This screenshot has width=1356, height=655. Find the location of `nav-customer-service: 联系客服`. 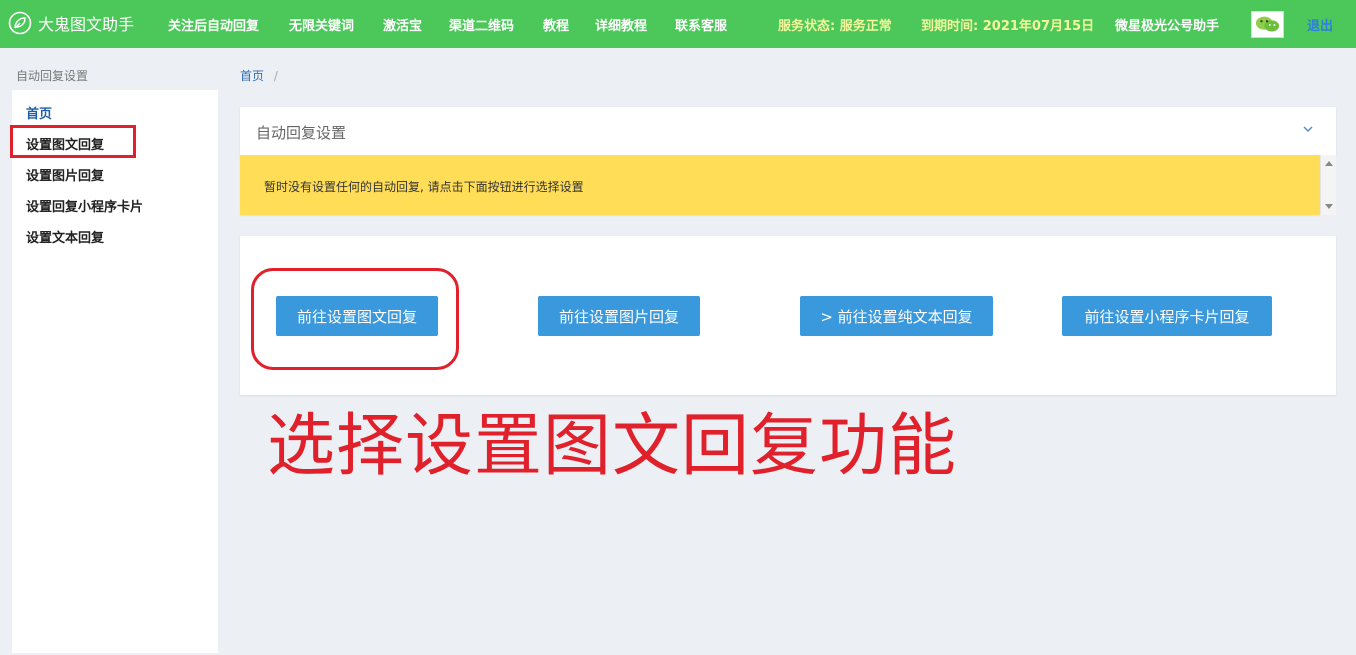

nav-customer-service: 联系客服 is located at coordinates (701, 24).